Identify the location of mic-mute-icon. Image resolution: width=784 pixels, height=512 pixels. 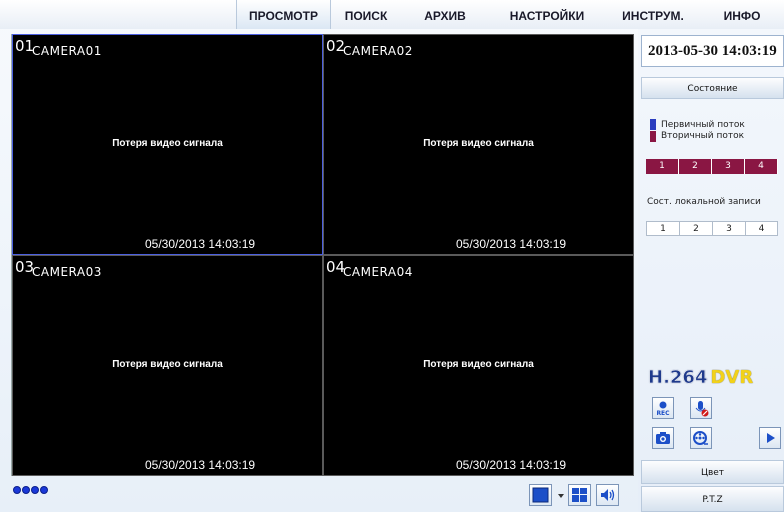
(702, 409).